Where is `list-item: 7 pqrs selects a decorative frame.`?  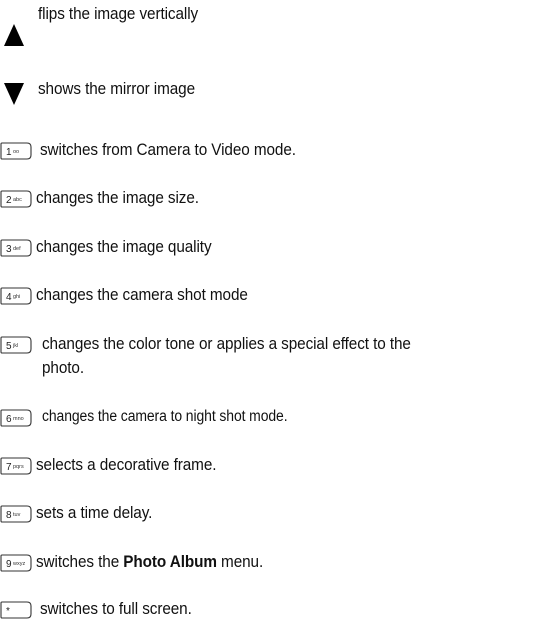
list-item: 7 pqrs selects a decorative frame. is located at coordinates (118, 465).